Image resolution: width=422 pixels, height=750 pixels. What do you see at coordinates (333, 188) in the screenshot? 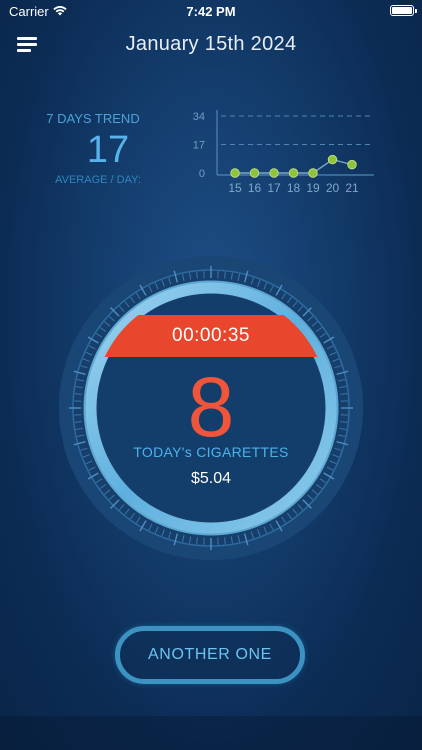
I see `chart-x-tick-label: 20` at bounding box center [333, 188].